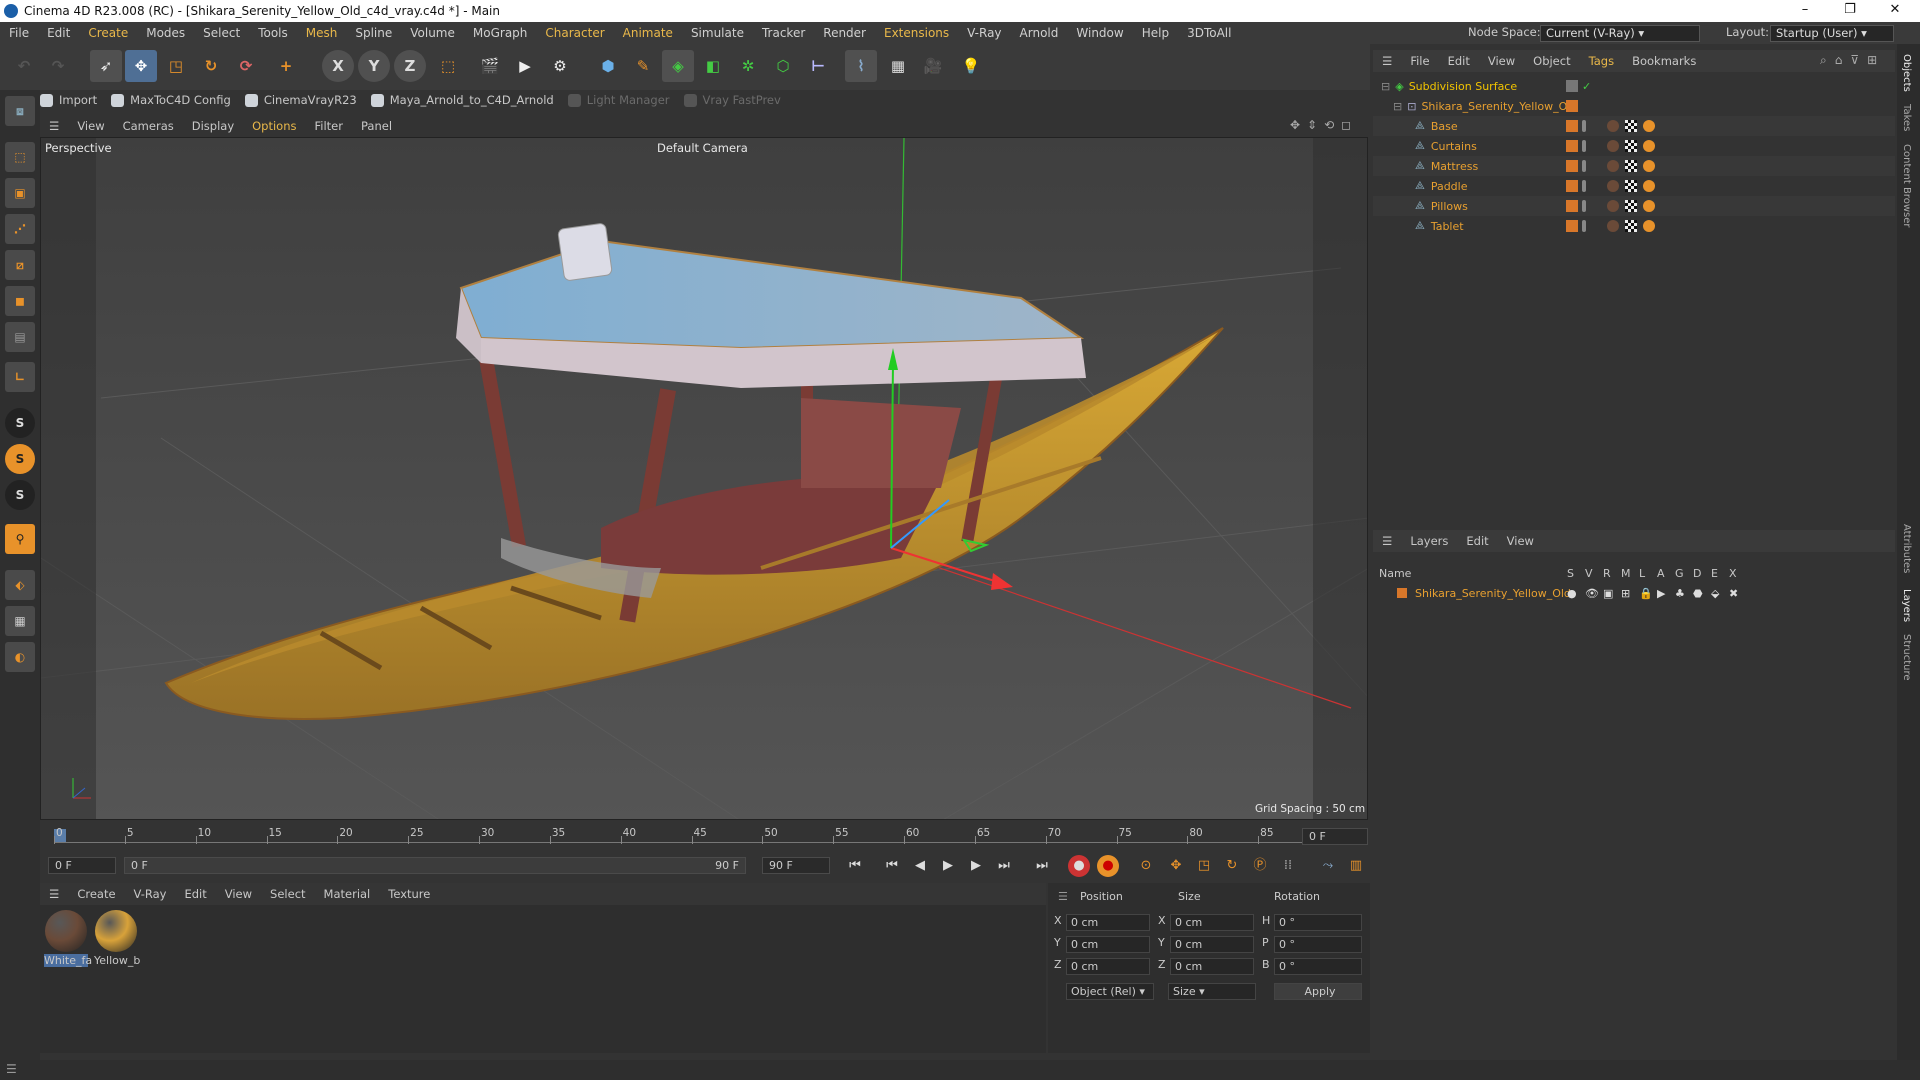  I want to click on menu-select: Select, so click(221, 33).